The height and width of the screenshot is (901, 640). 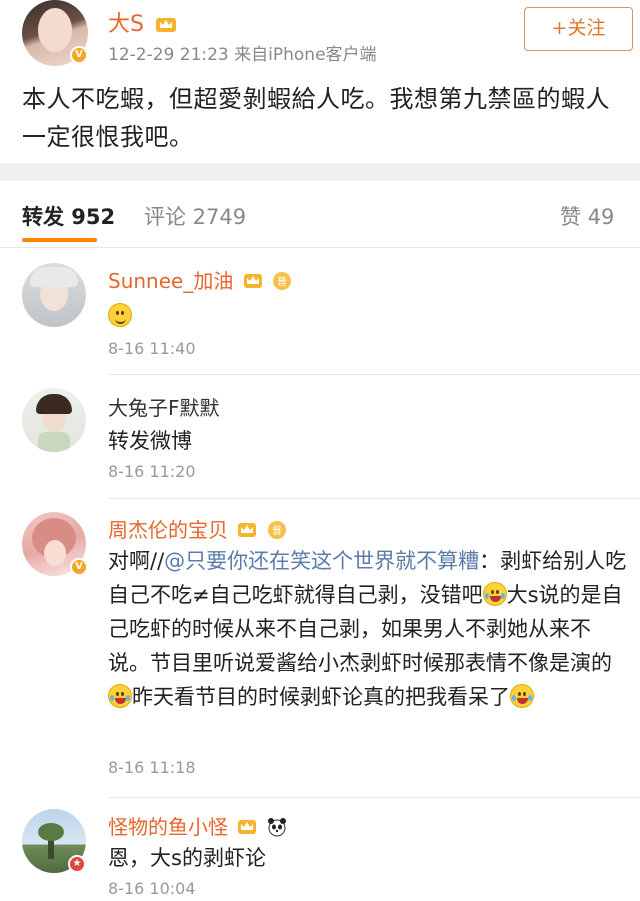 What do you see at coordinates (321, 697) in the screenshot?
I see `comment-text-part: 昨天看节目的时候剥虾论真的把我看呆了` at bounding box center [321, 697].